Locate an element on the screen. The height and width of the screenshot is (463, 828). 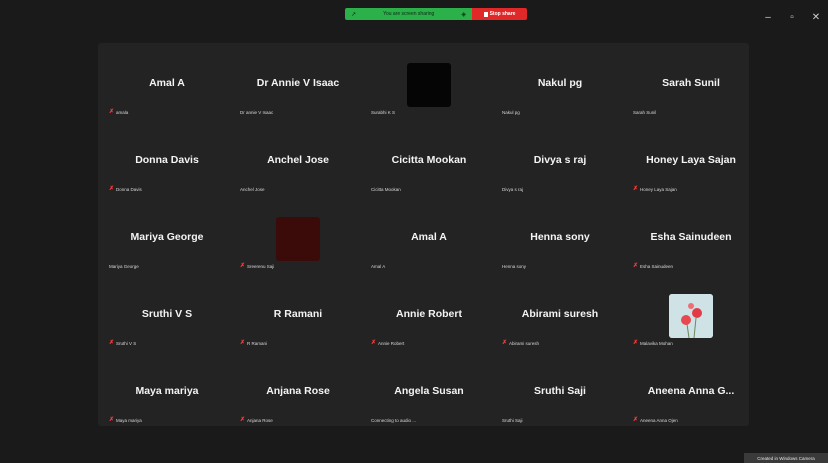
participant-display-name: Divya s raj is located at coordinates (560, 160).